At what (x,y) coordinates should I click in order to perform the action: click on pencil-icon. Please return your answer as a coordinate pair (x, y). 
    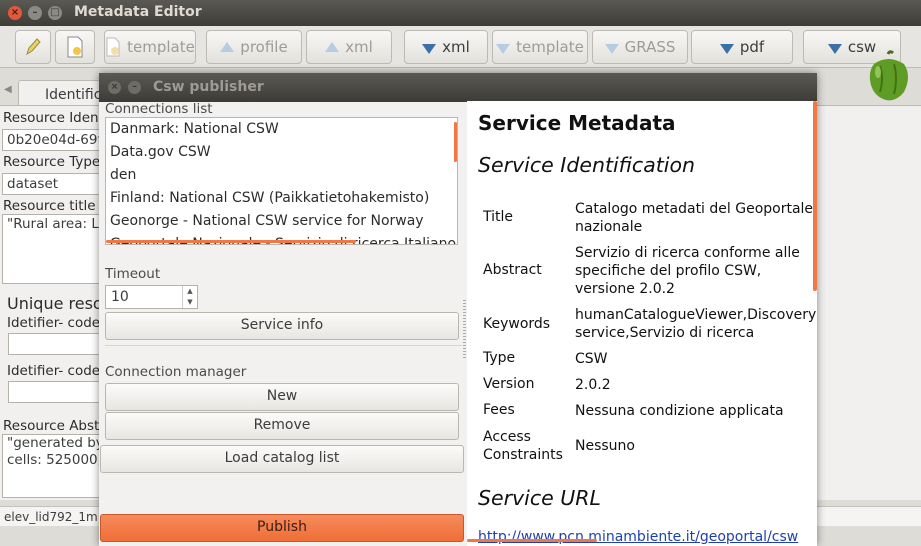
    Looking at the image, I should click on (33, 47).